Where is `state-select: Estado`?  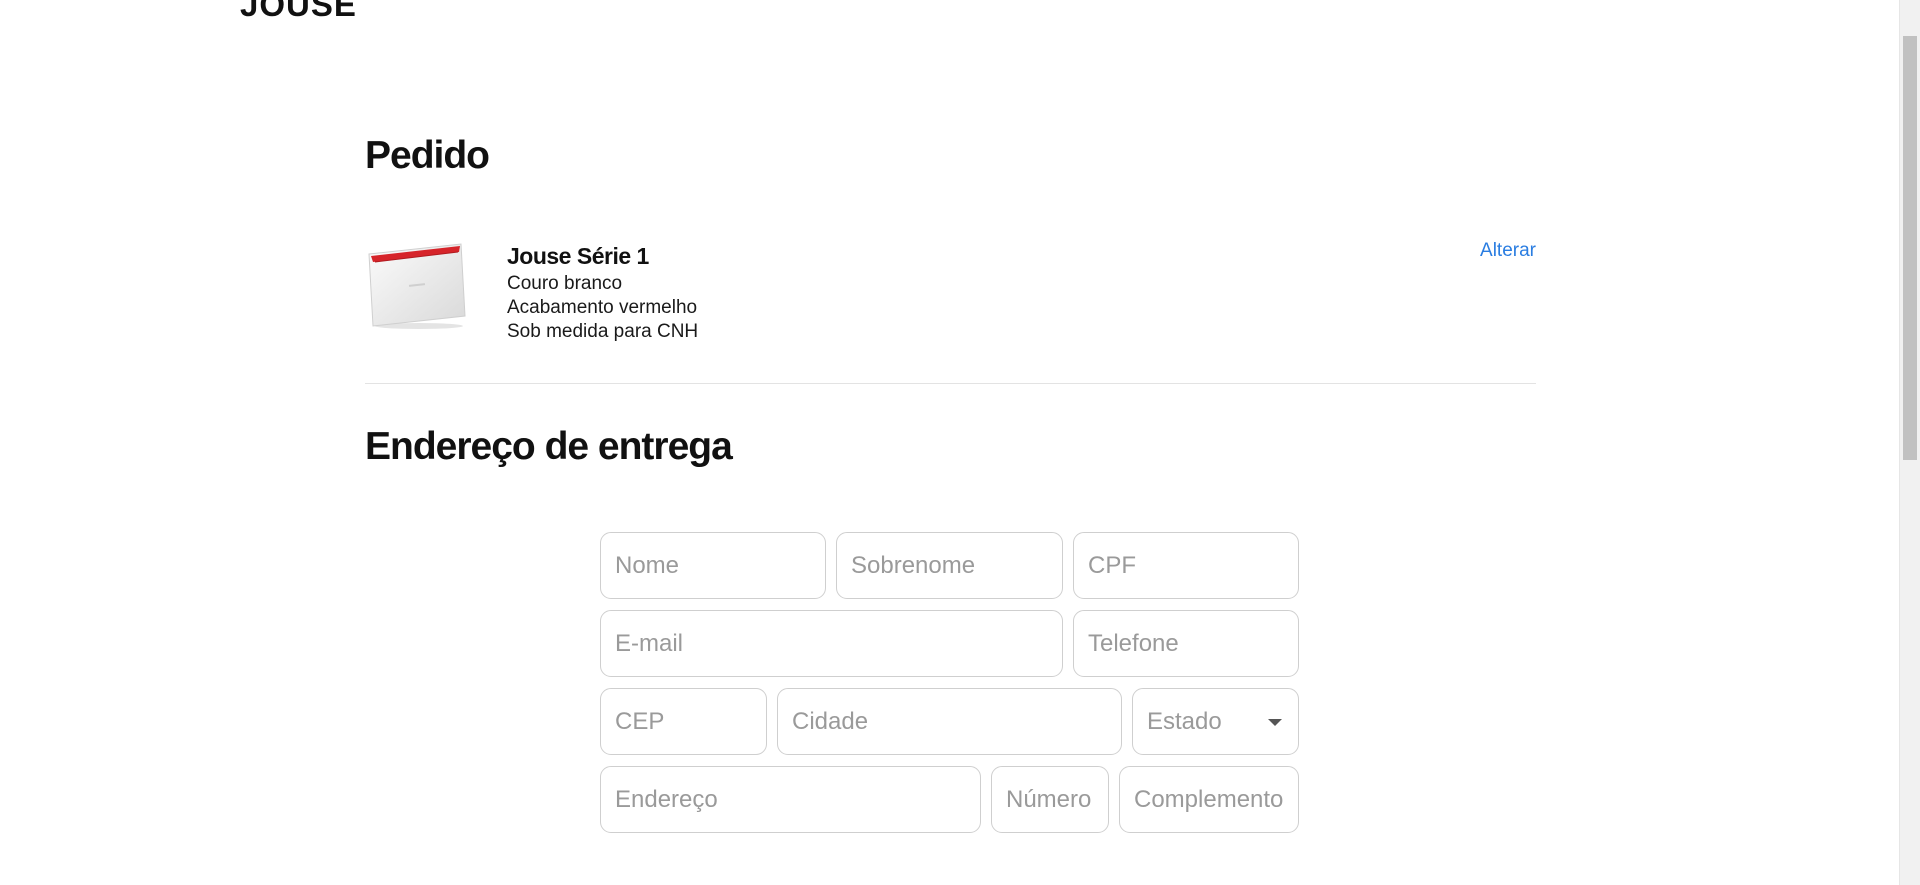
state-select: Estado is located at coordinates (1215, 721).